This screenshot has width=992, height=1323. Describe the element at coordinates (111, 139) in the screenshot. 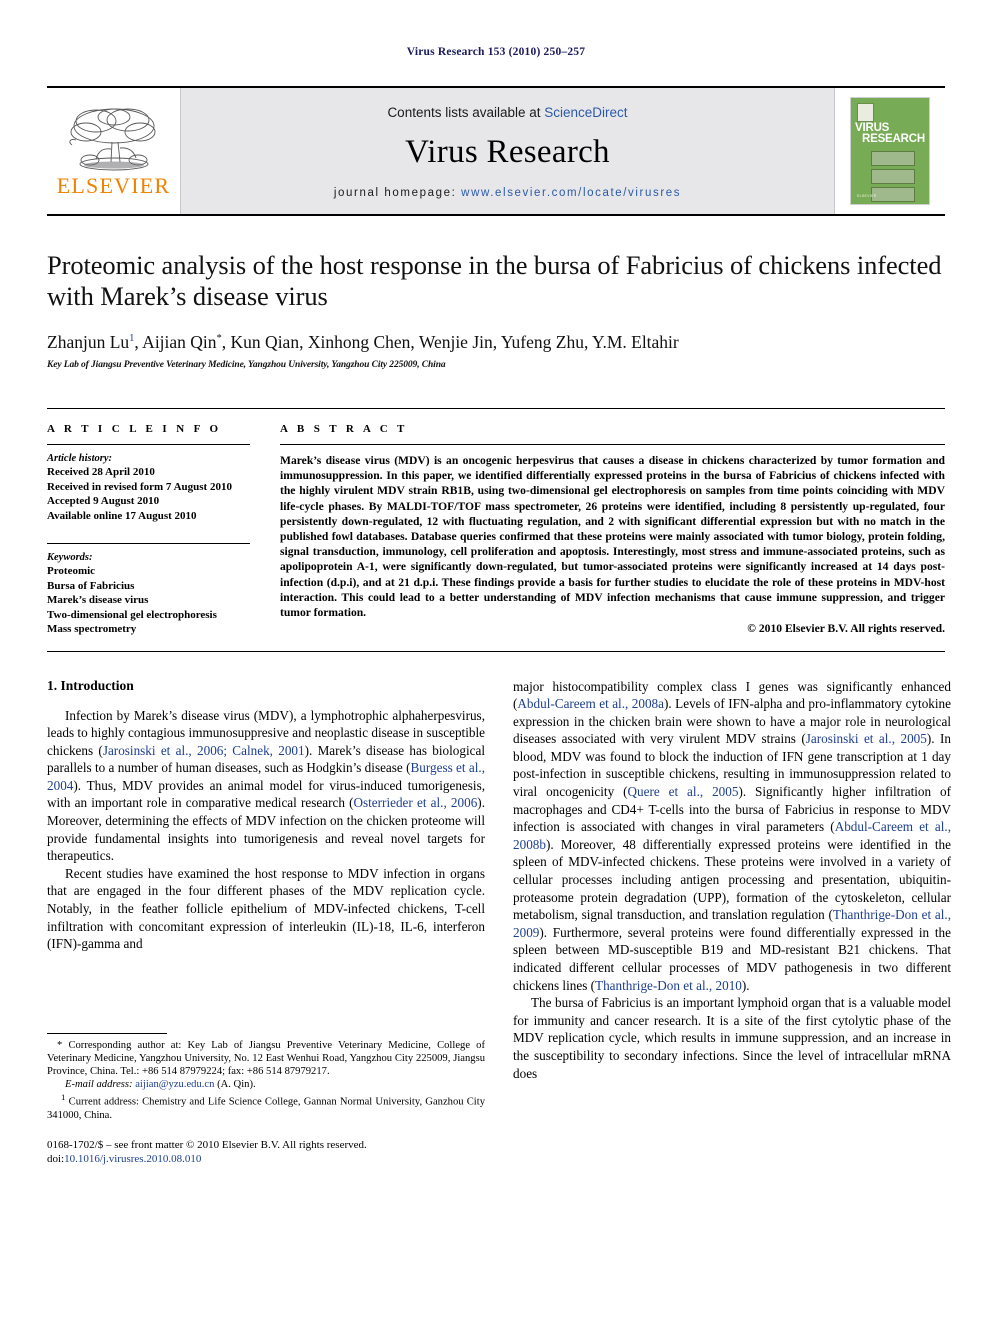

I see `elsevier-tree-icon` at that location.